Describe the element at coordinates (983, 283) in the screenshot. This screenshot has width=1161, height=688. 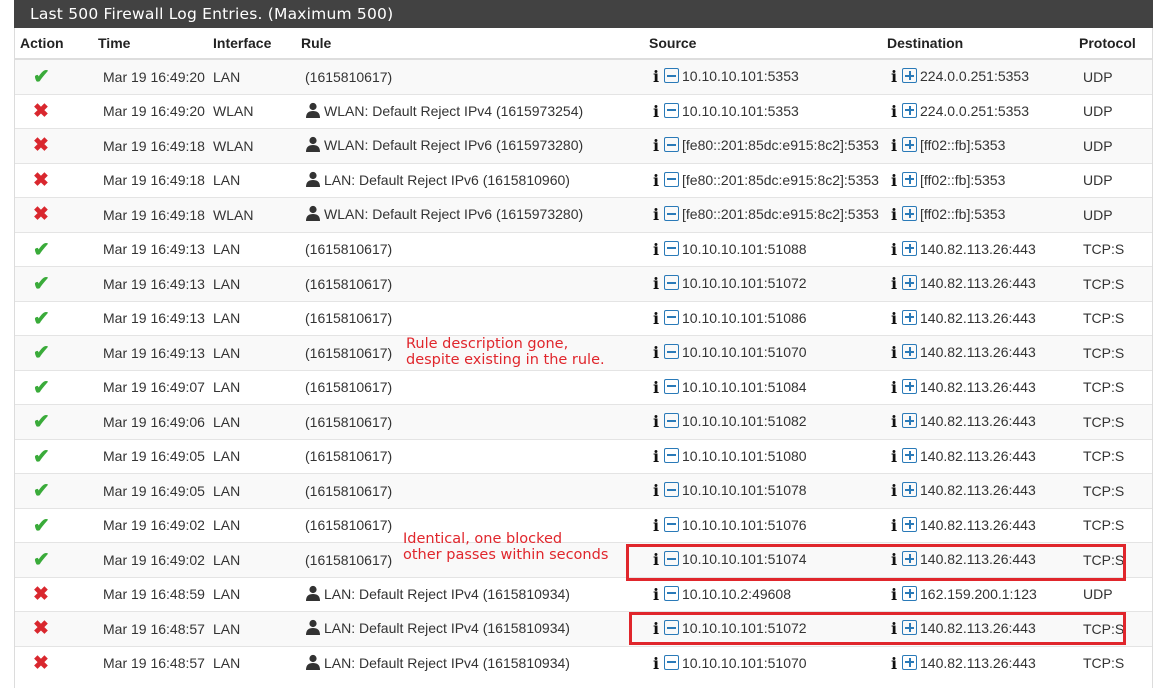
I see `destination-cell: i 140.82.113.26:443` at that location.